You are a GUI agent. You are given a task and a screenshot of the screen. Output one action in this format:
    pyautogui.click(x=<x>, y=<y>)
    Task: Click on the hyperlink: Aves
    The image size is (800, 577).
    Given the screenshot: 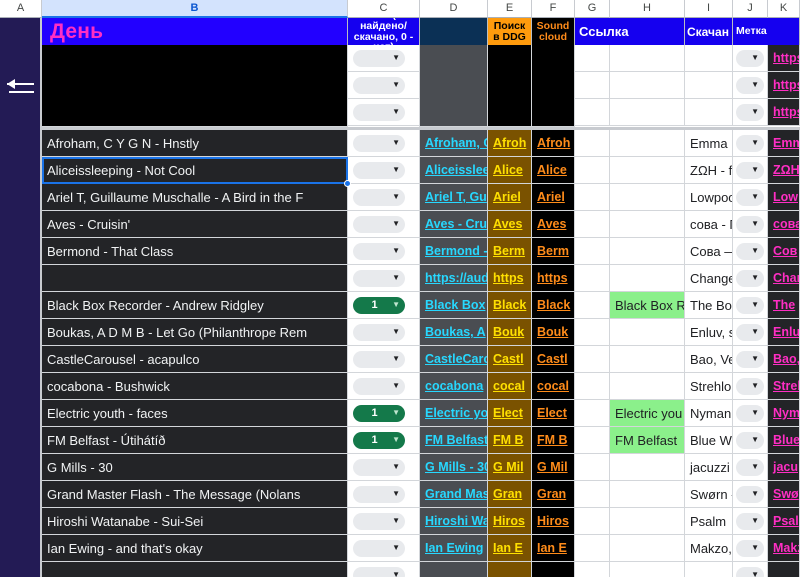 What is the action you would take?
    pyautogui.click(x=551, y=224)
    